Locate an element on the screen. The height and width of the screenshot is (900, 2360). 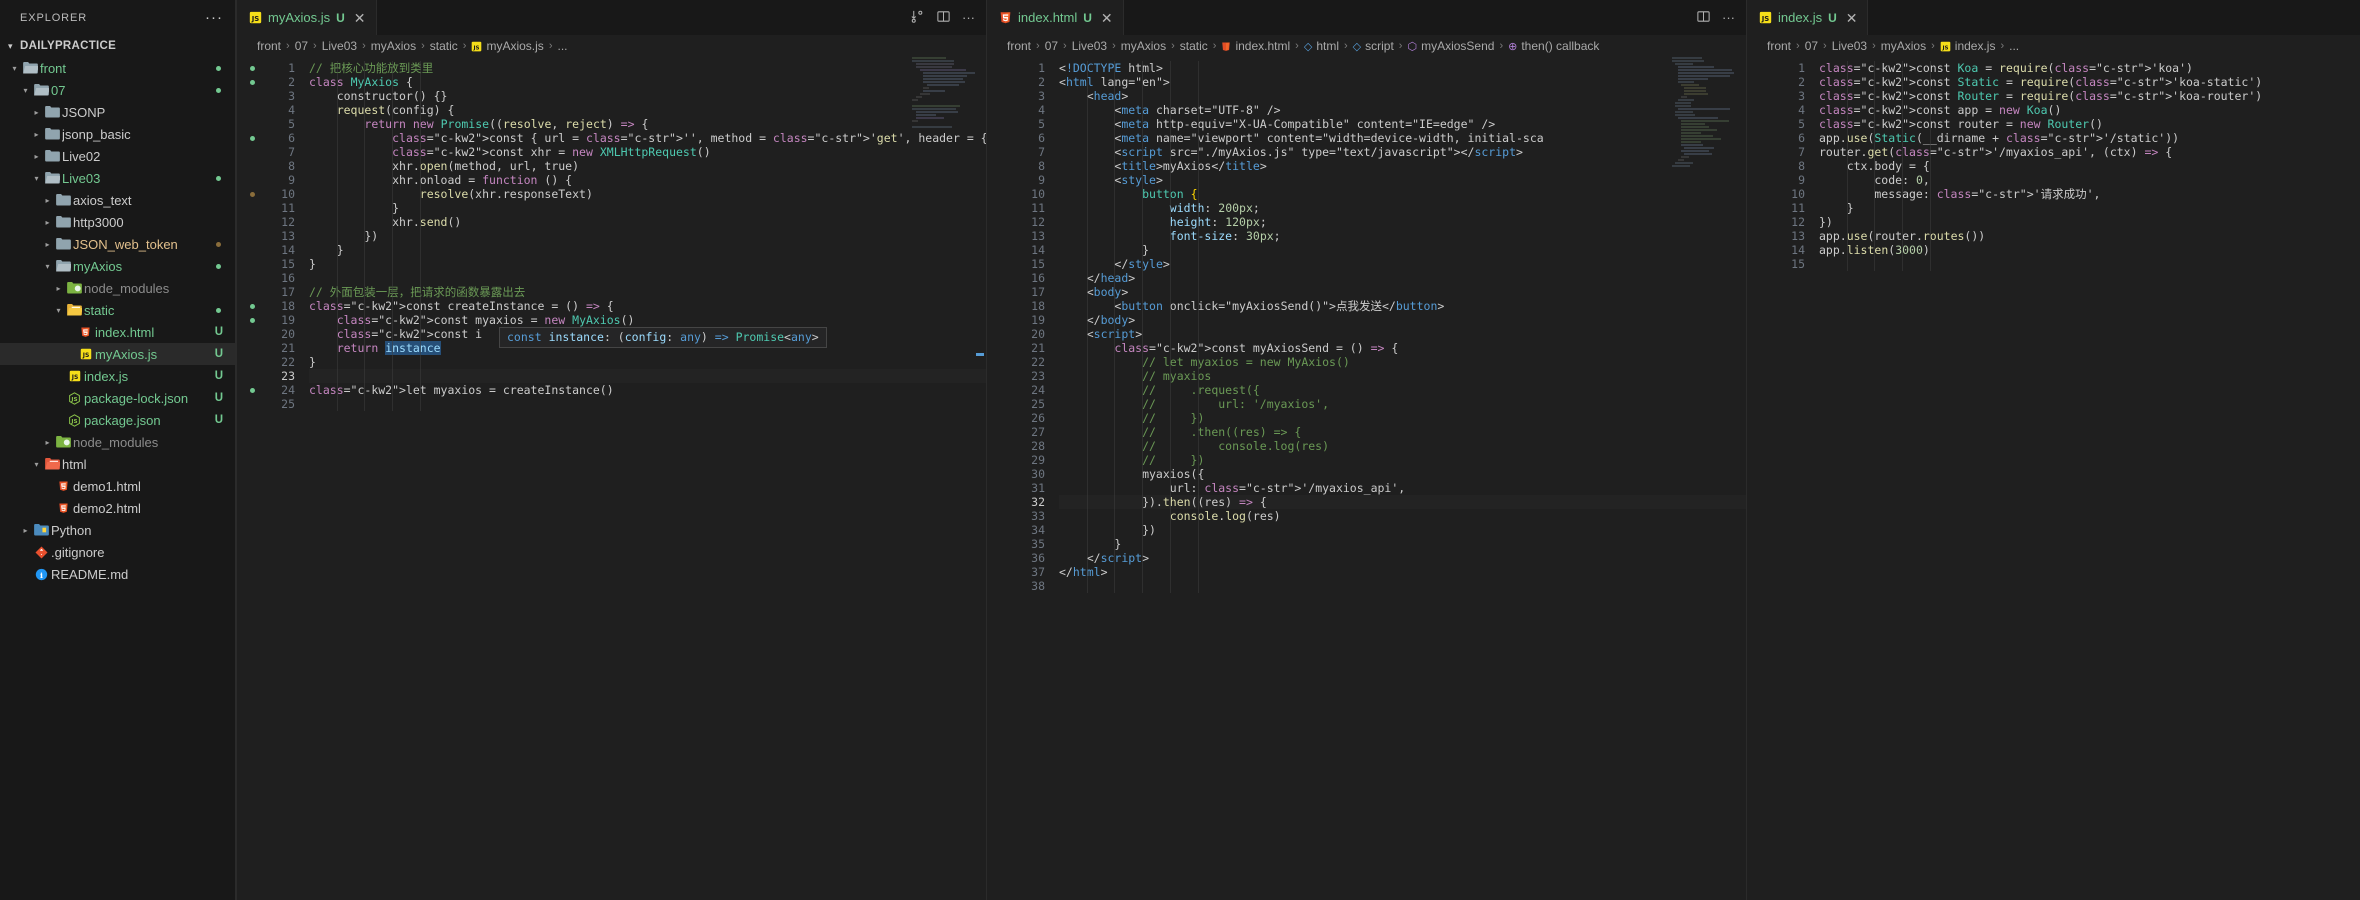
code-line: // 把核心功能放到类里 is located at coordinates (647, 68).